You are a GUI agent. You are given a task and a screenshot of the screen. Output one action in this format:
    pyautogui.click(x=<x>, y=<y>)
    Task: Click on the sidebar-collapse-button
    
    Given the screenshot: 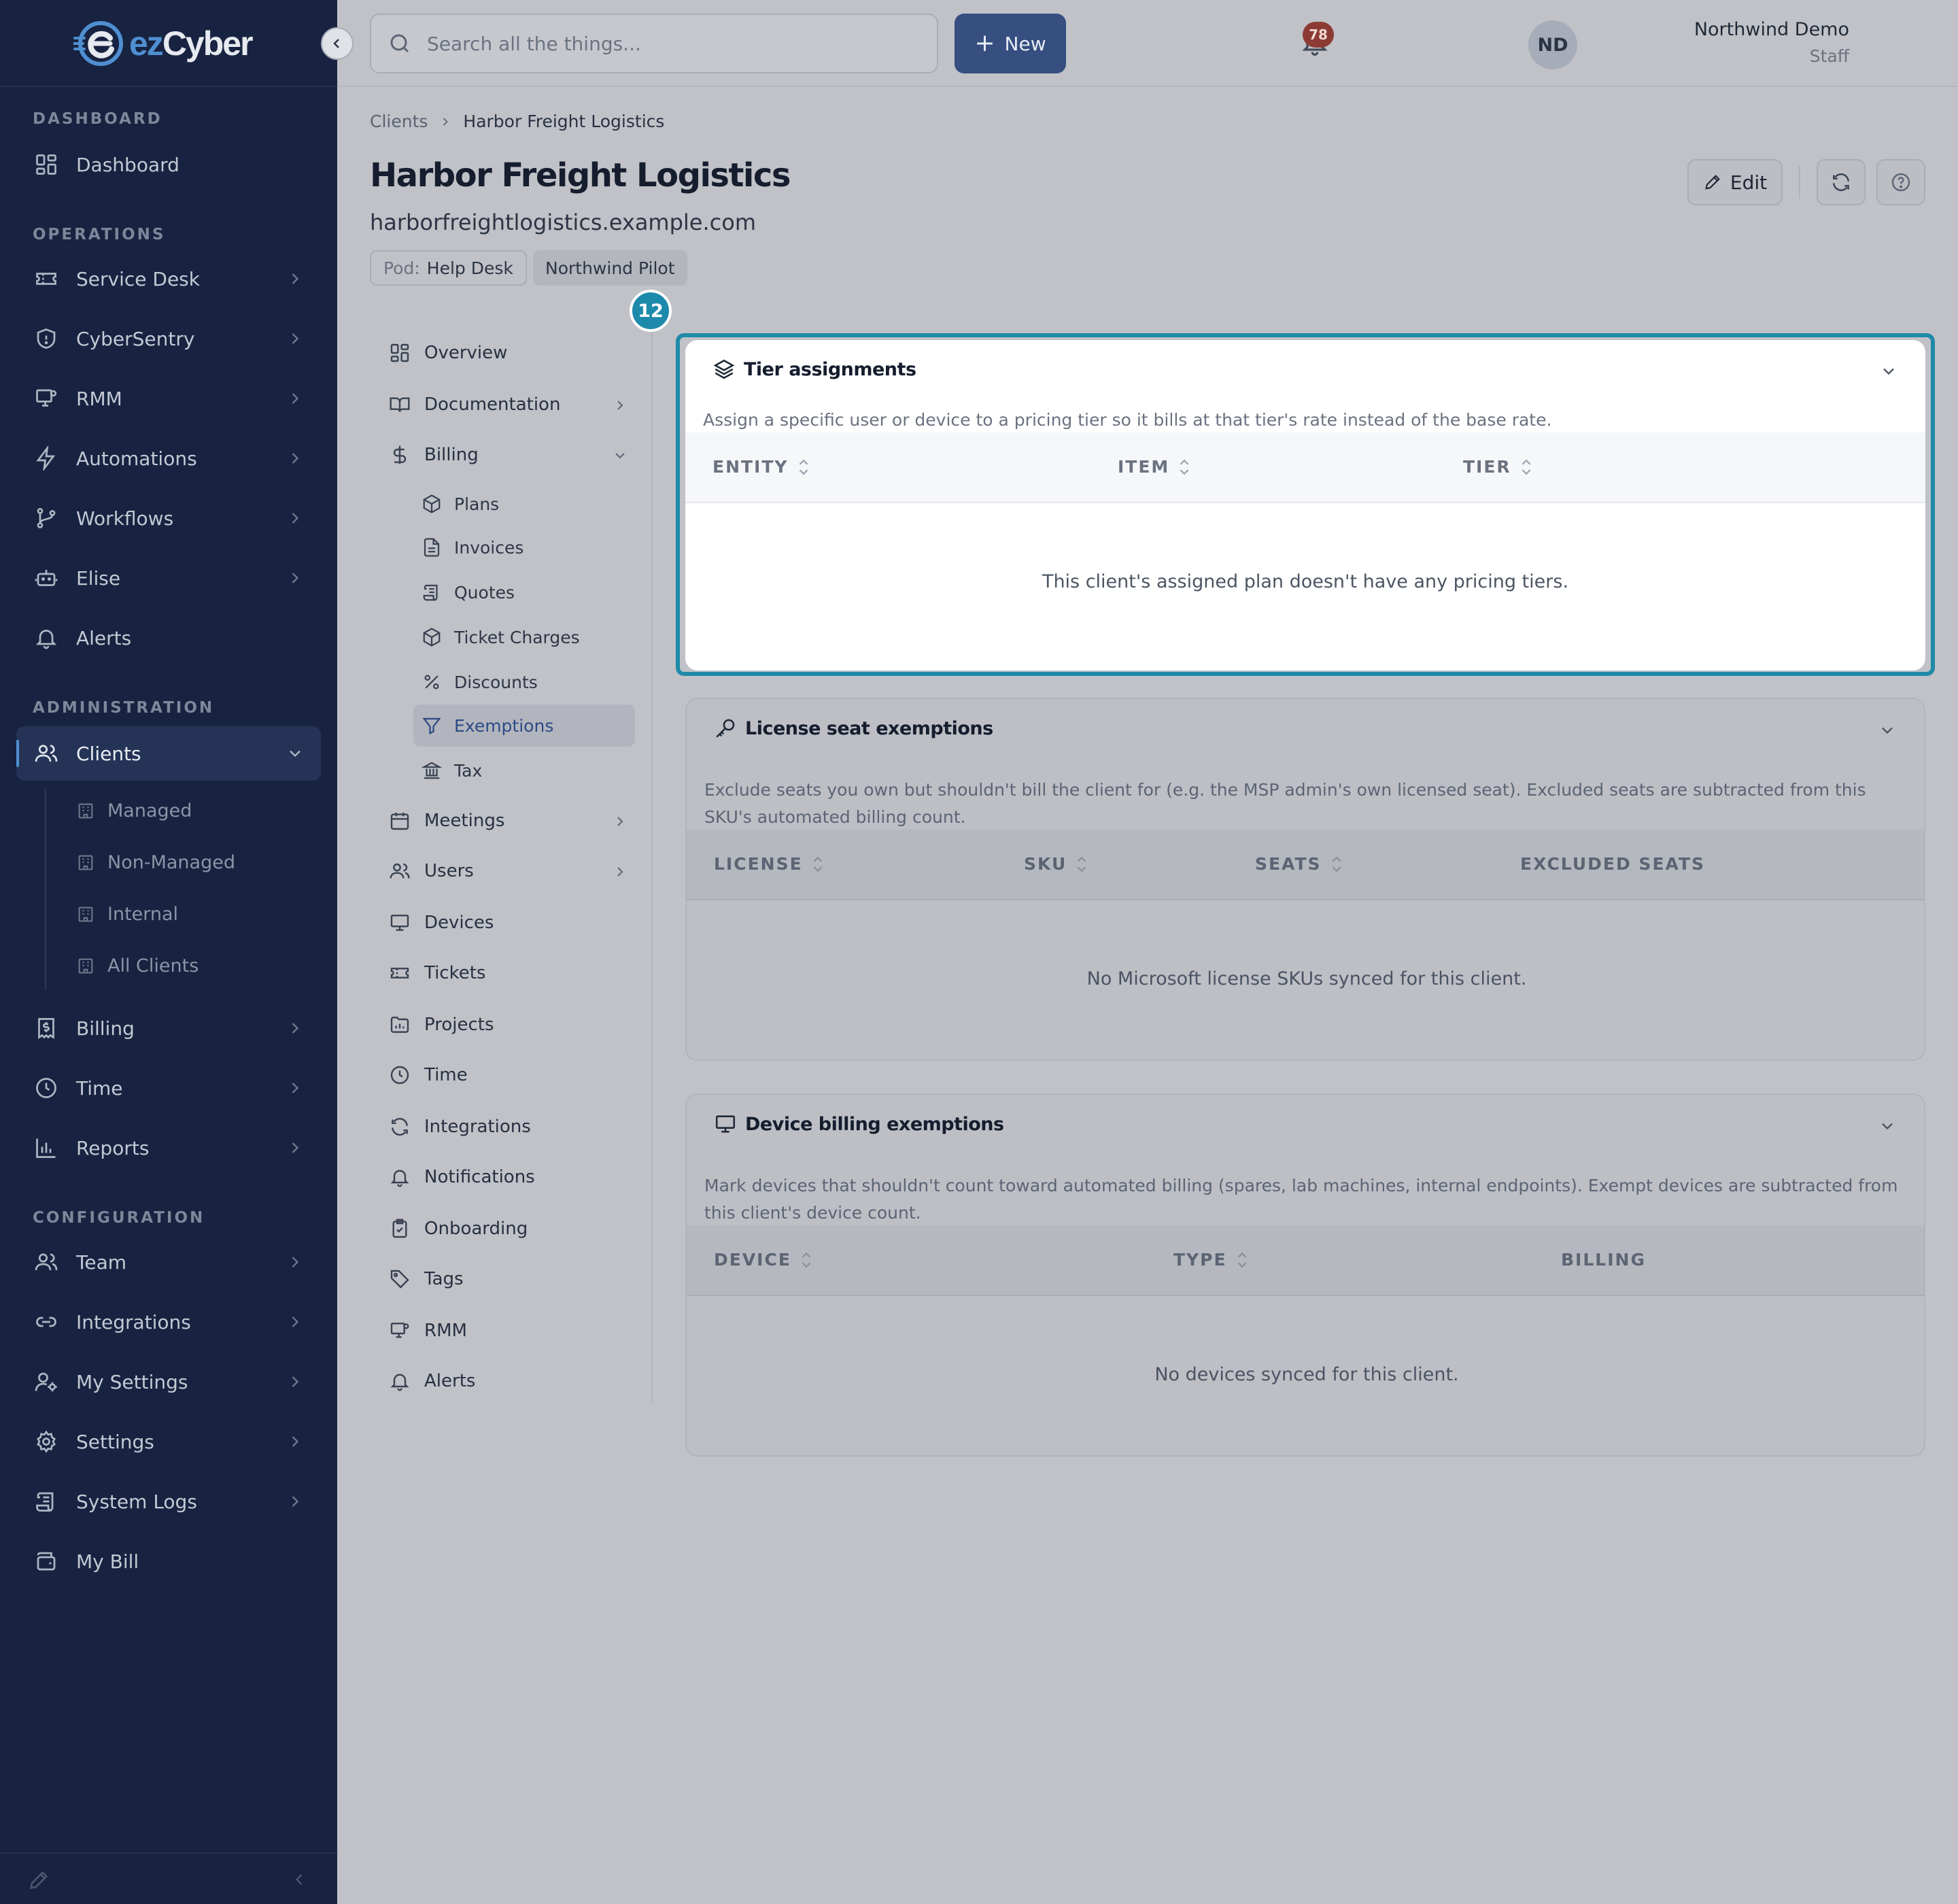 What is the action you would take?
    pyautogui.click(x=337, y=44)
    